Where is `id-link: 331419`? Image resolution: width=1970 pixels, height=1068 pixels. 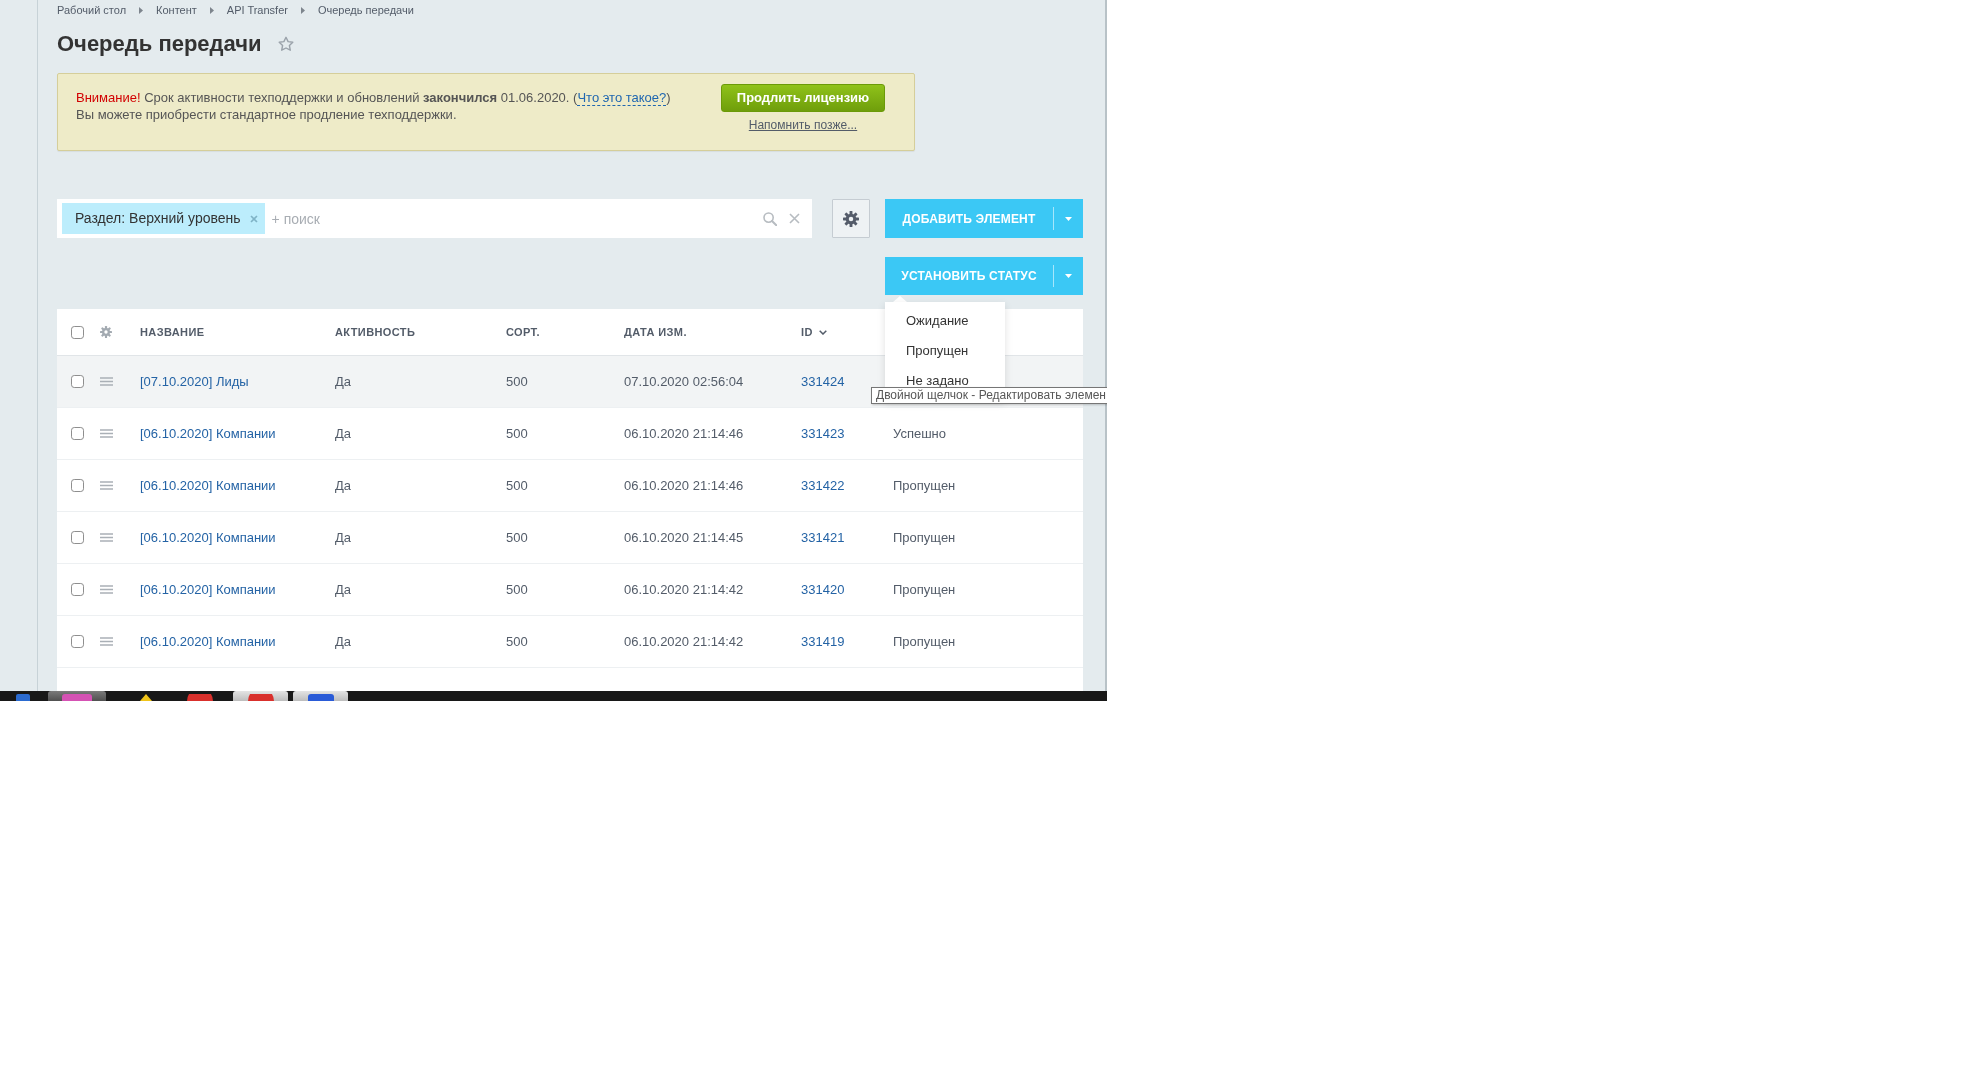
id-link: 331419 is located at coordinates (823, 641).